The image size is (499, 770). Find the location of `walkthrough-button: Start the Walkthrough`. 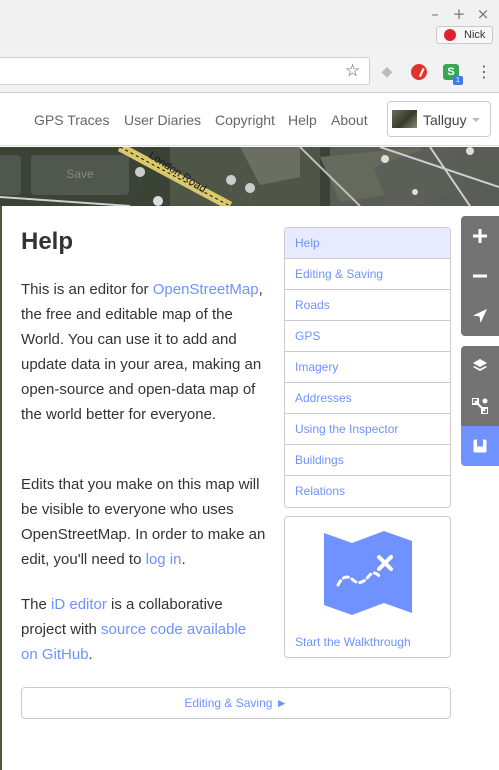

walkthrough-button: Start the Walkthrough is located at coordinates (367, 587).